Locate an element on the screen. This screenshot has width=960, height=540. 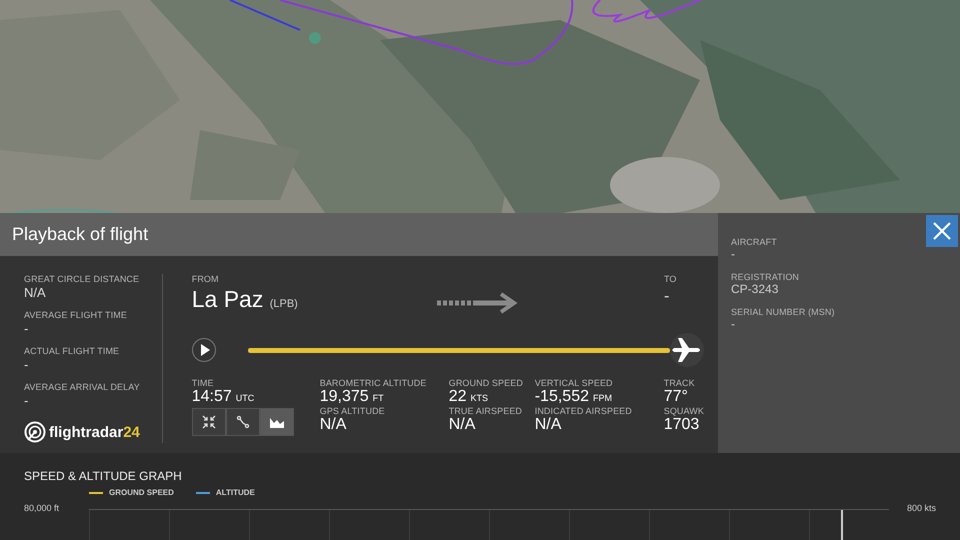
play-button is located at coordinates (204, 350).